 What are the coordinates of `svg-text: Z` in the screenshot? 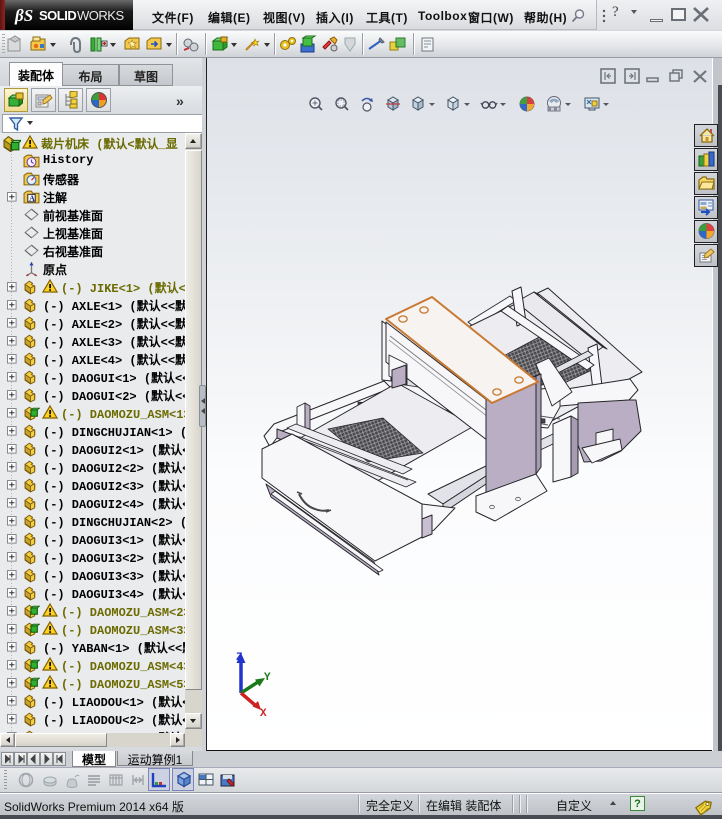 It's located at (239, 658).